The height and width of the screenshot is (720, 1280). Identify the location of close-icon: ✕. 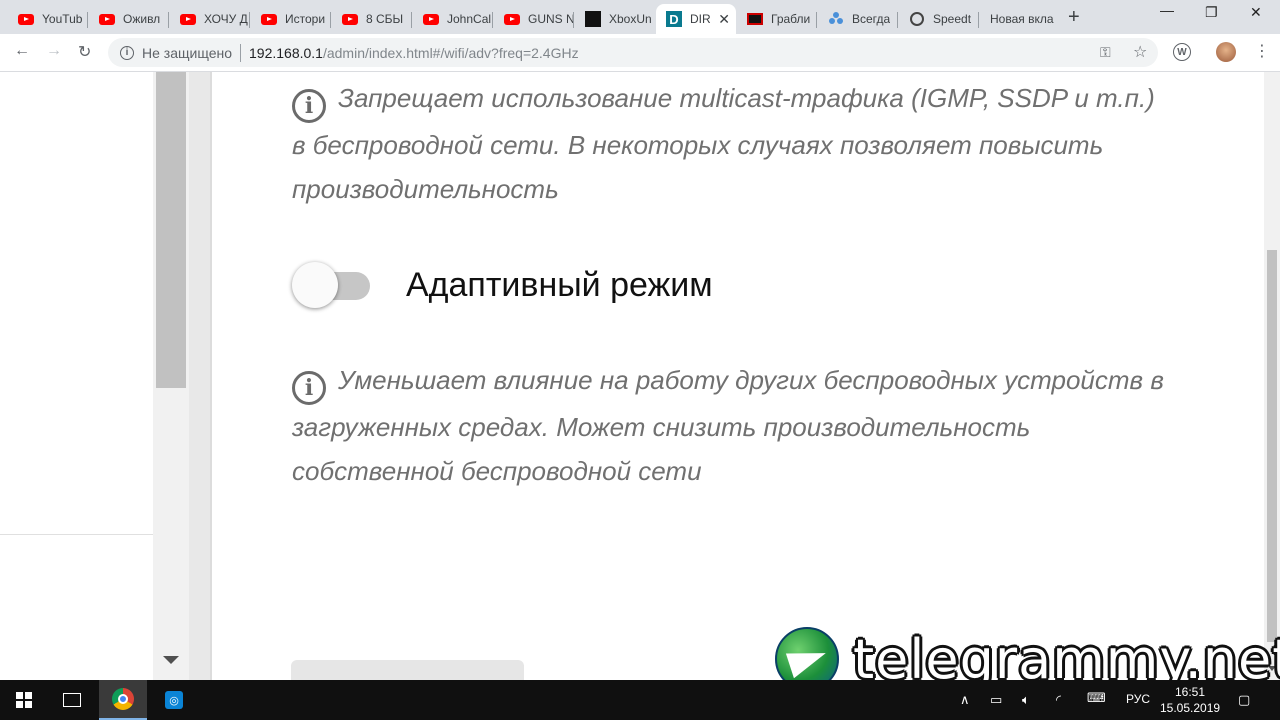
(724, 19).